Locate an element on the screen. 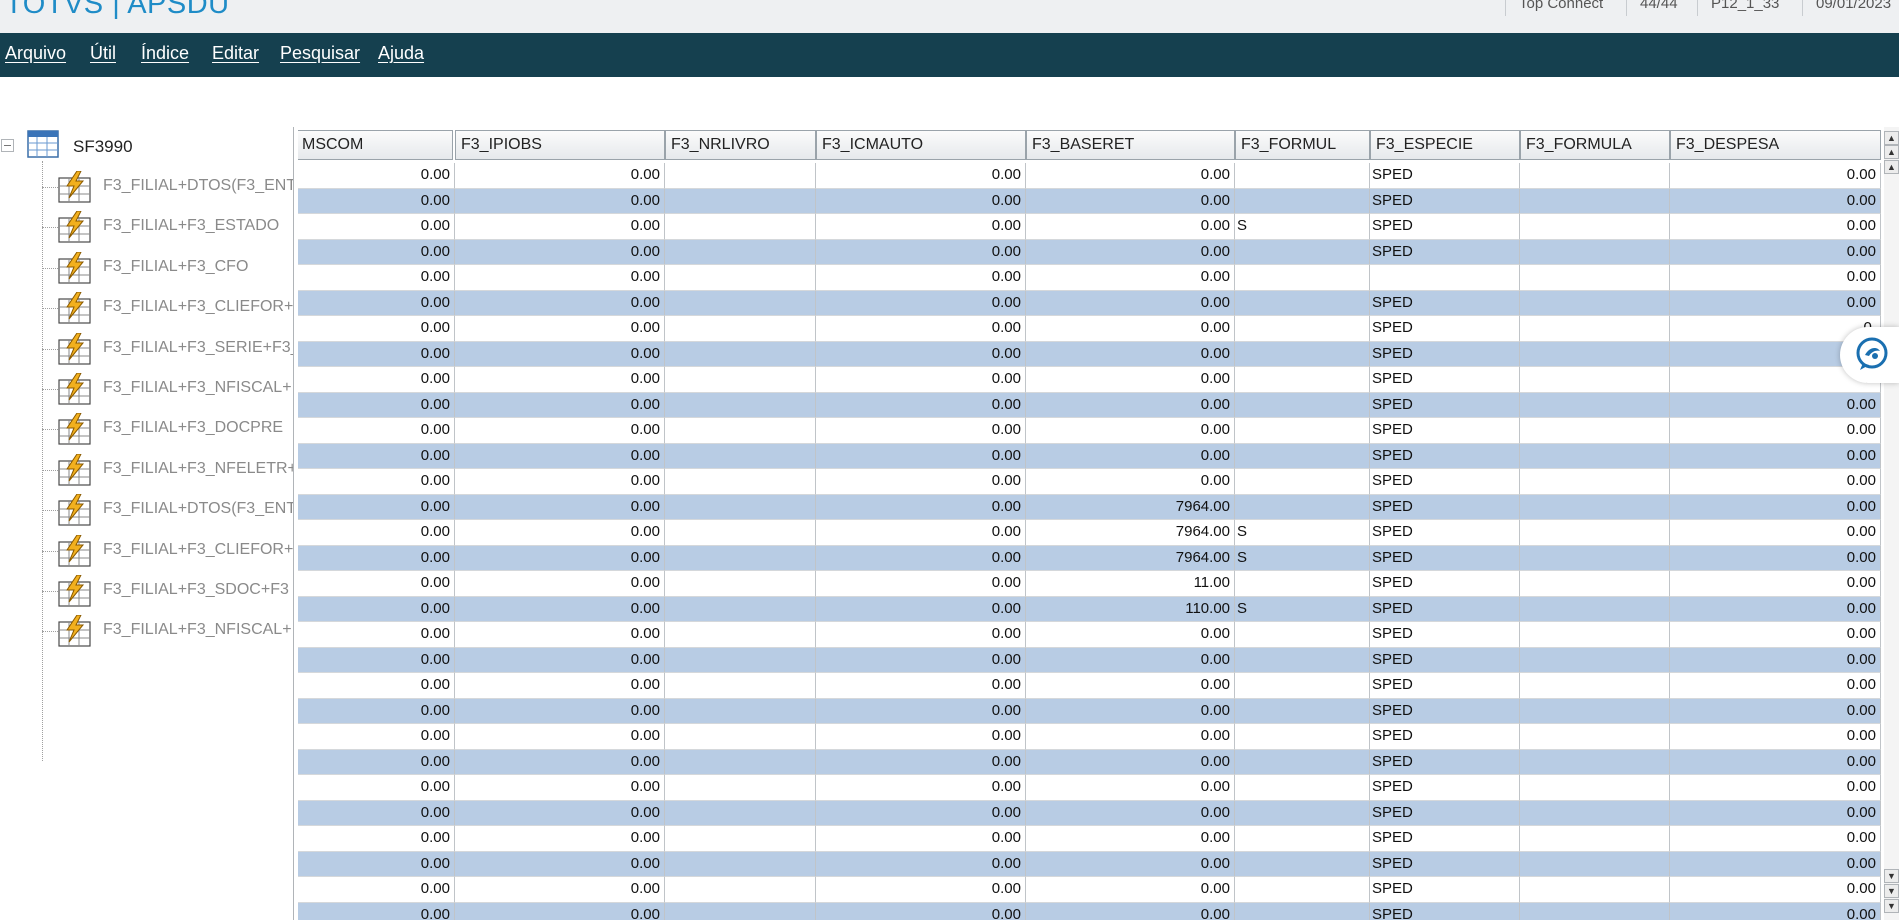 The width and height of the screenshot is (1899, 920). scroll-bottom-icon: ▼ is located at coordinates (1891, 906).